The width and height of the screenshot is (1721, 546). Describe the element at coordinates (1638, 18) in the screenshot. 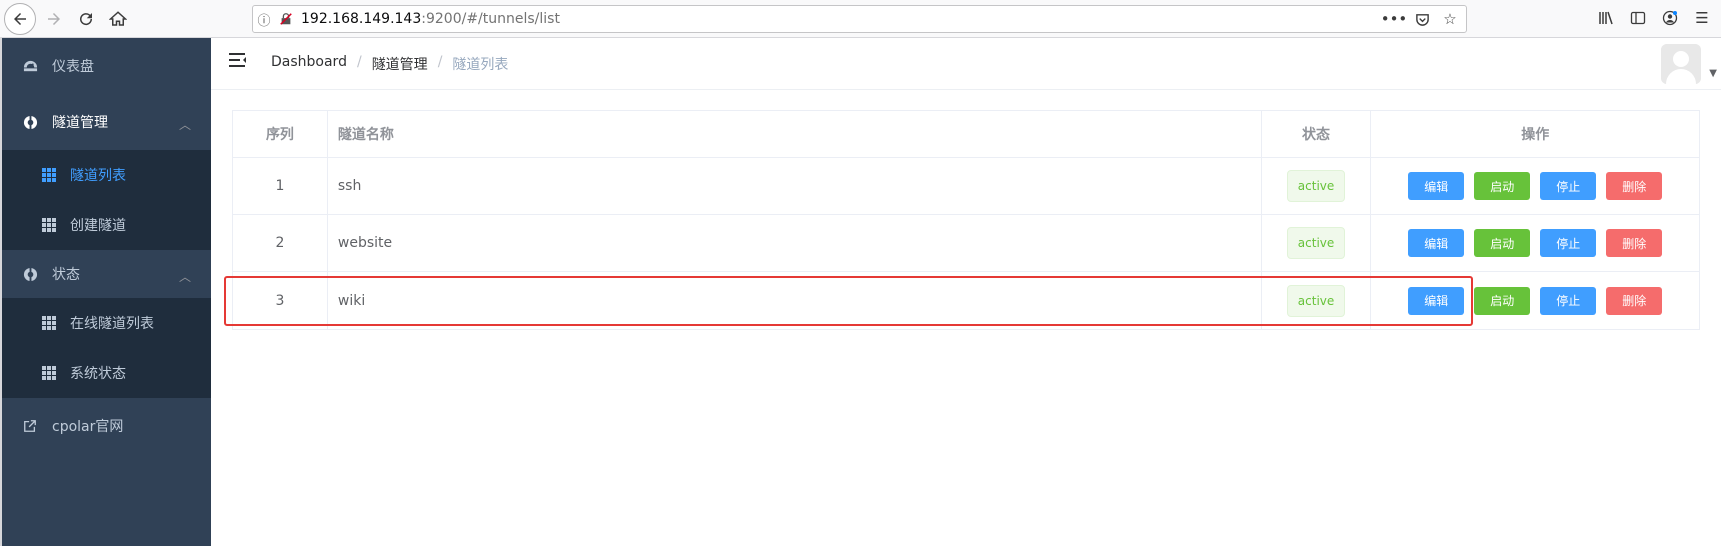

I see `sidebar-toggle-icon` at that location.